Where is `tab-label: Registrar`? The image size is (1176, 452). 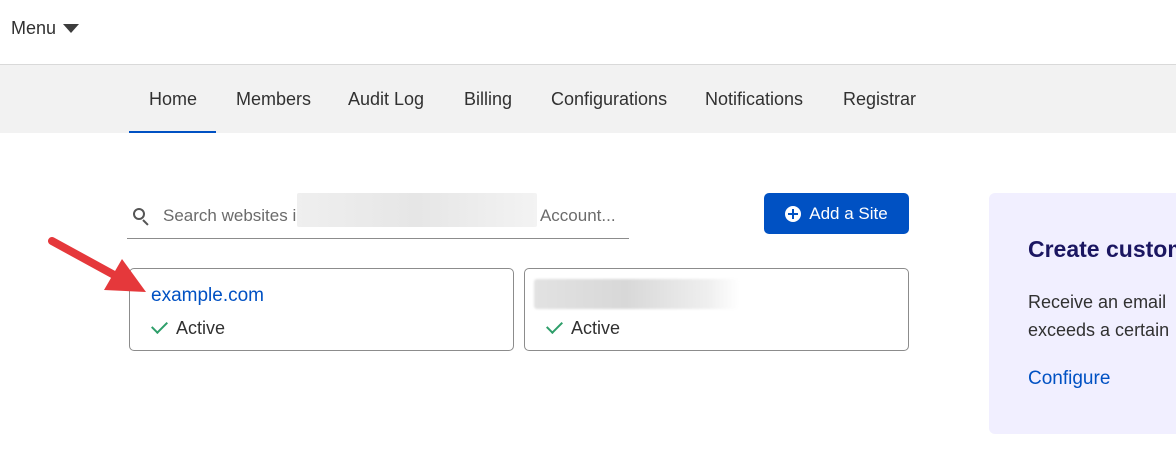
tab-label: Registrar is located at coordinates (880, 98).